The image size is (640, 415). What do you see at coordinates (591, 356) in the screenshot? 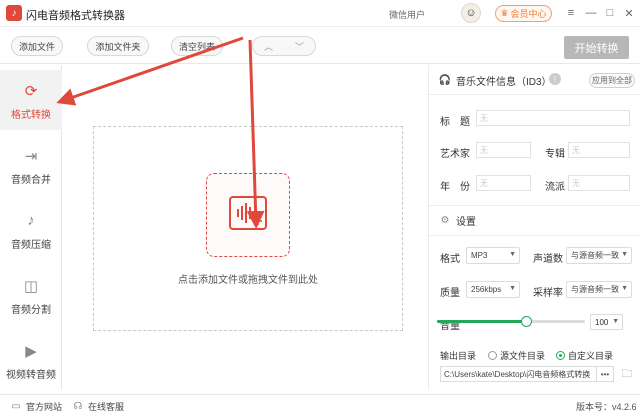
I see `custom-dir-label: 自定义目录` at bounding box center [591, 356].